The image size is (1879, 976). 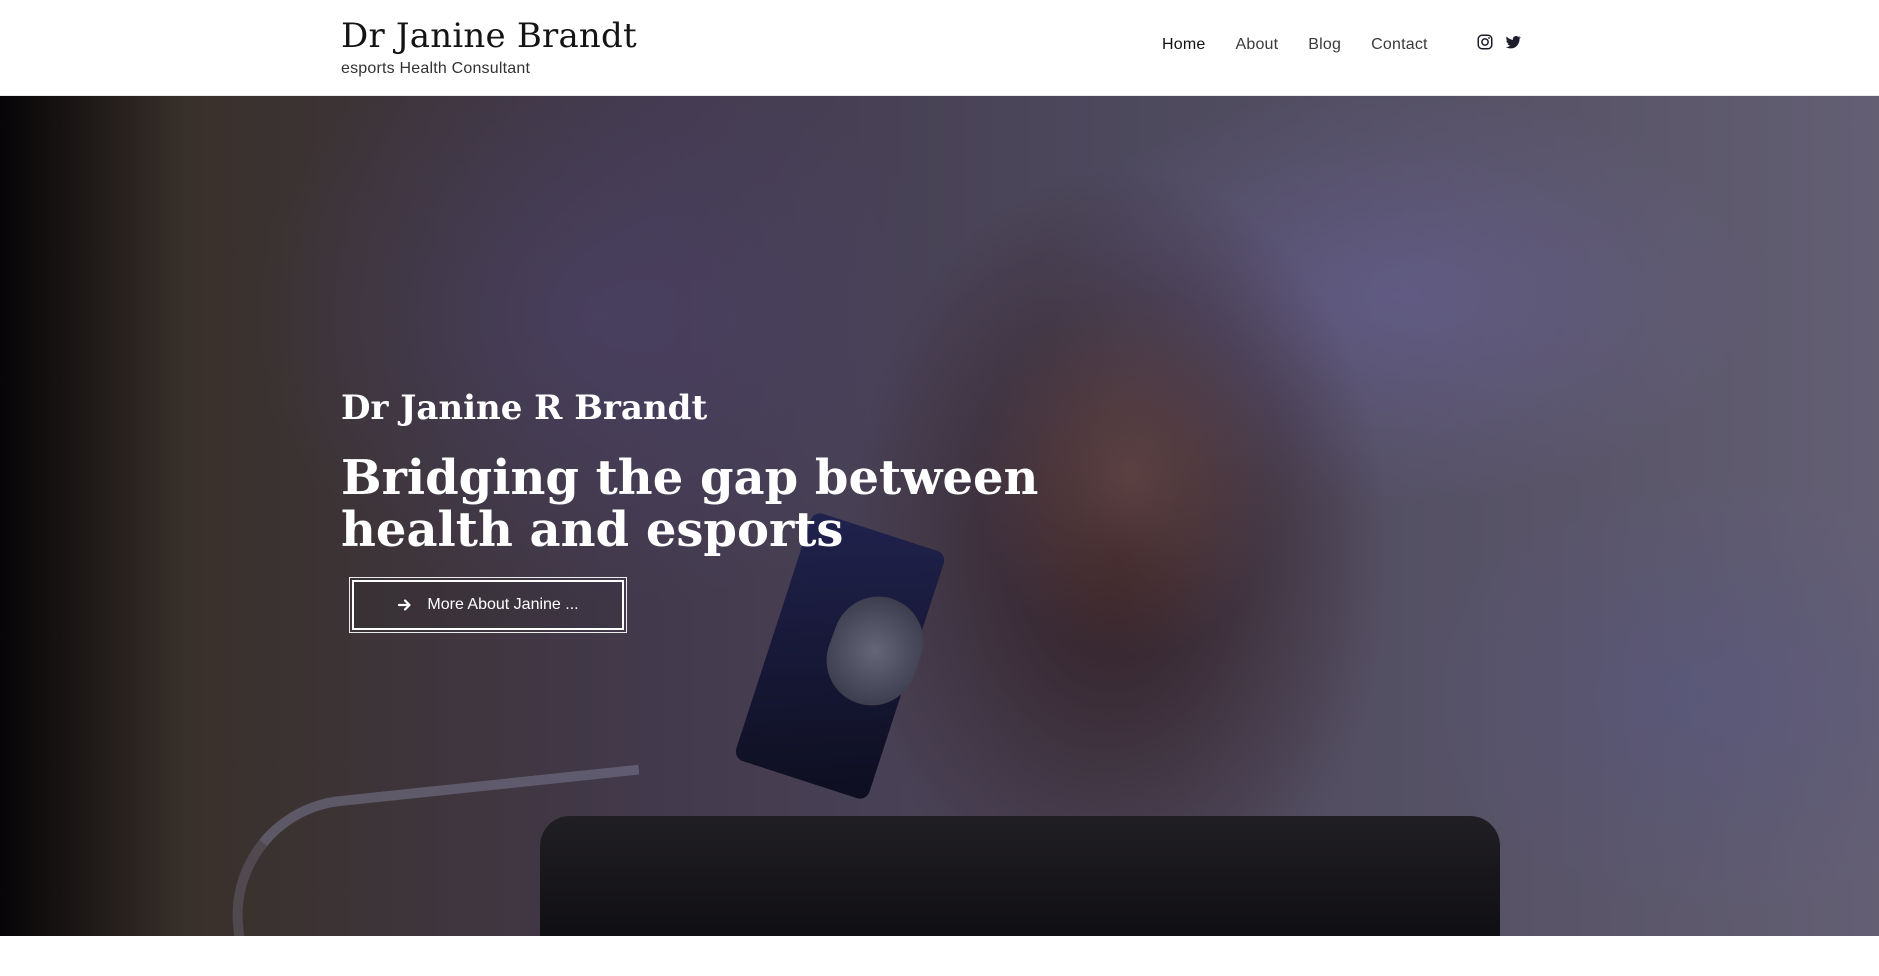 What do you see at coordinates (404, 605) in the screenshot?
I see `arrow-right-icon` at bounding box center [404, 605].